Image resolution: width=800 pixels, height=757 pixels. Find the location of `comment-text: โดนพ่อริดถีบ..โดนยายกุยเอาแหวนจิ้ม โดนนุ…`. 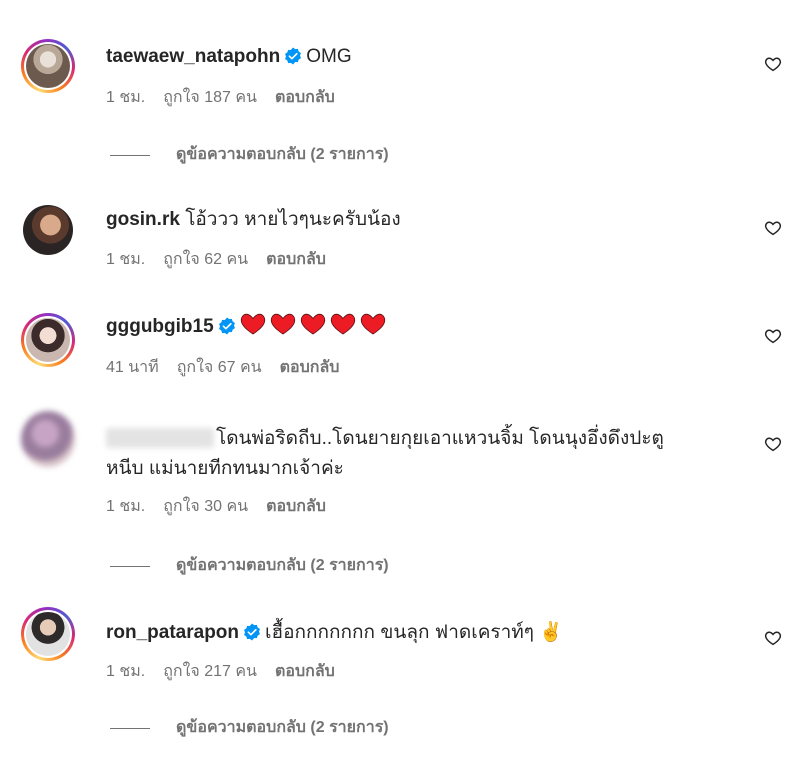

comment-text: โดนพ่อริดถีบ..โดนยายกุยเอาแหวนจิ้ม โดนนุ… is located at coordinates (440, 438).